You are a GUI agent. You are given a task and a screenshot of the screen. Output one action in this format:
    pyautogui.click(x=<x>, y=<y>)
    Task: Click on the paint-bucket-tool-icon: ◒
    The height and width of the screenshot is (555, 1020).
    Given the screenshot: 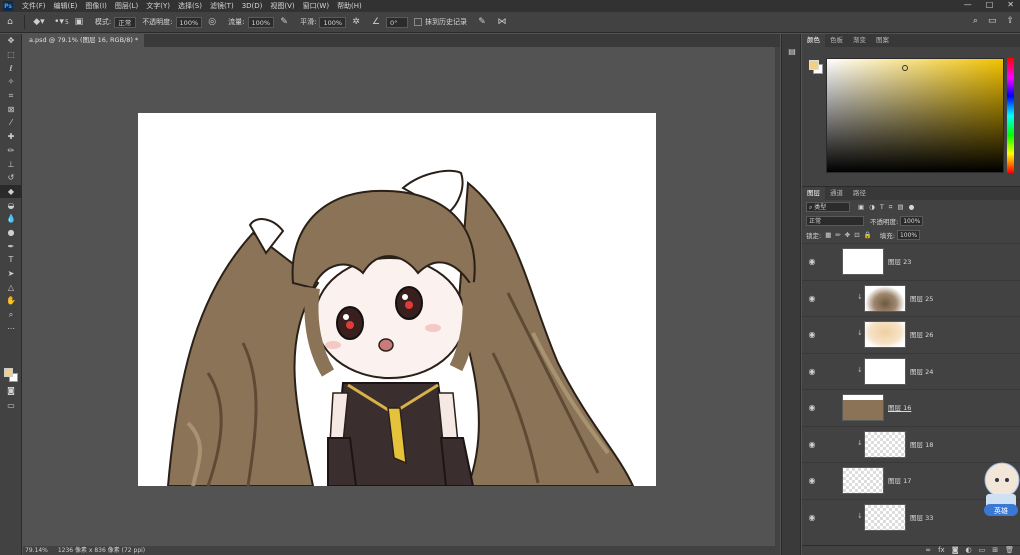 What is the action you would take?
    pyautogui.click(x=11, y=205)
    